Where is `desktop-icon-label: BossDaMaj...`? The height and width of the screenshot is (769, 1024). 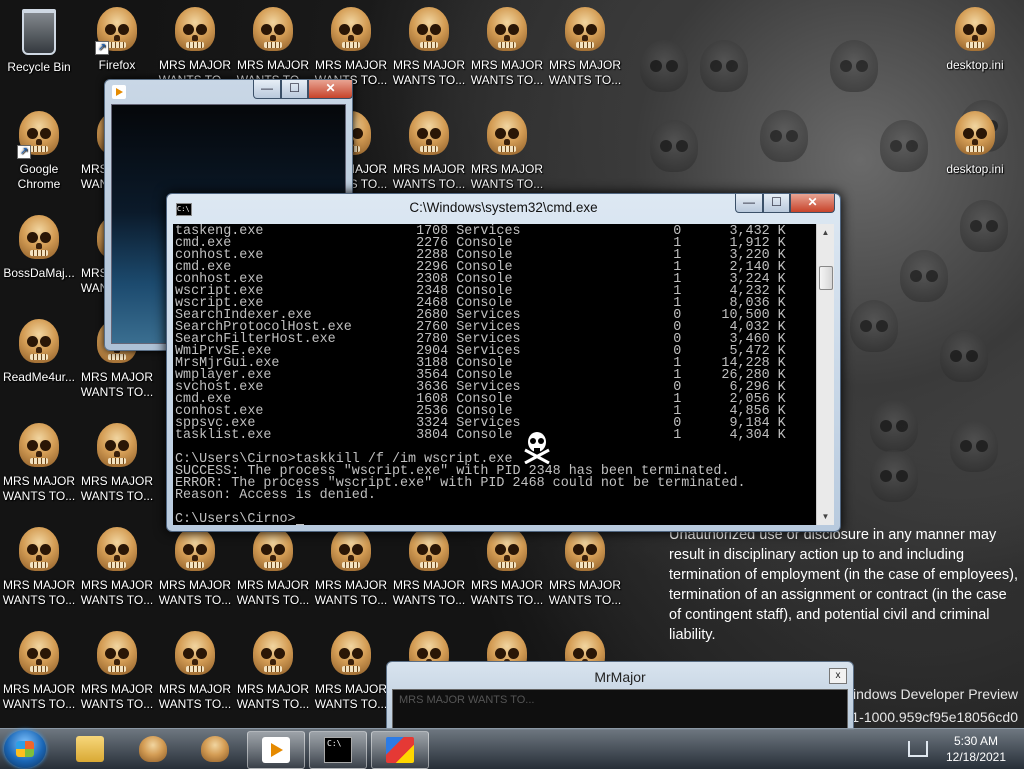
desktop-icon-label: BossDaMaj... is located at coordinates (39, 273).